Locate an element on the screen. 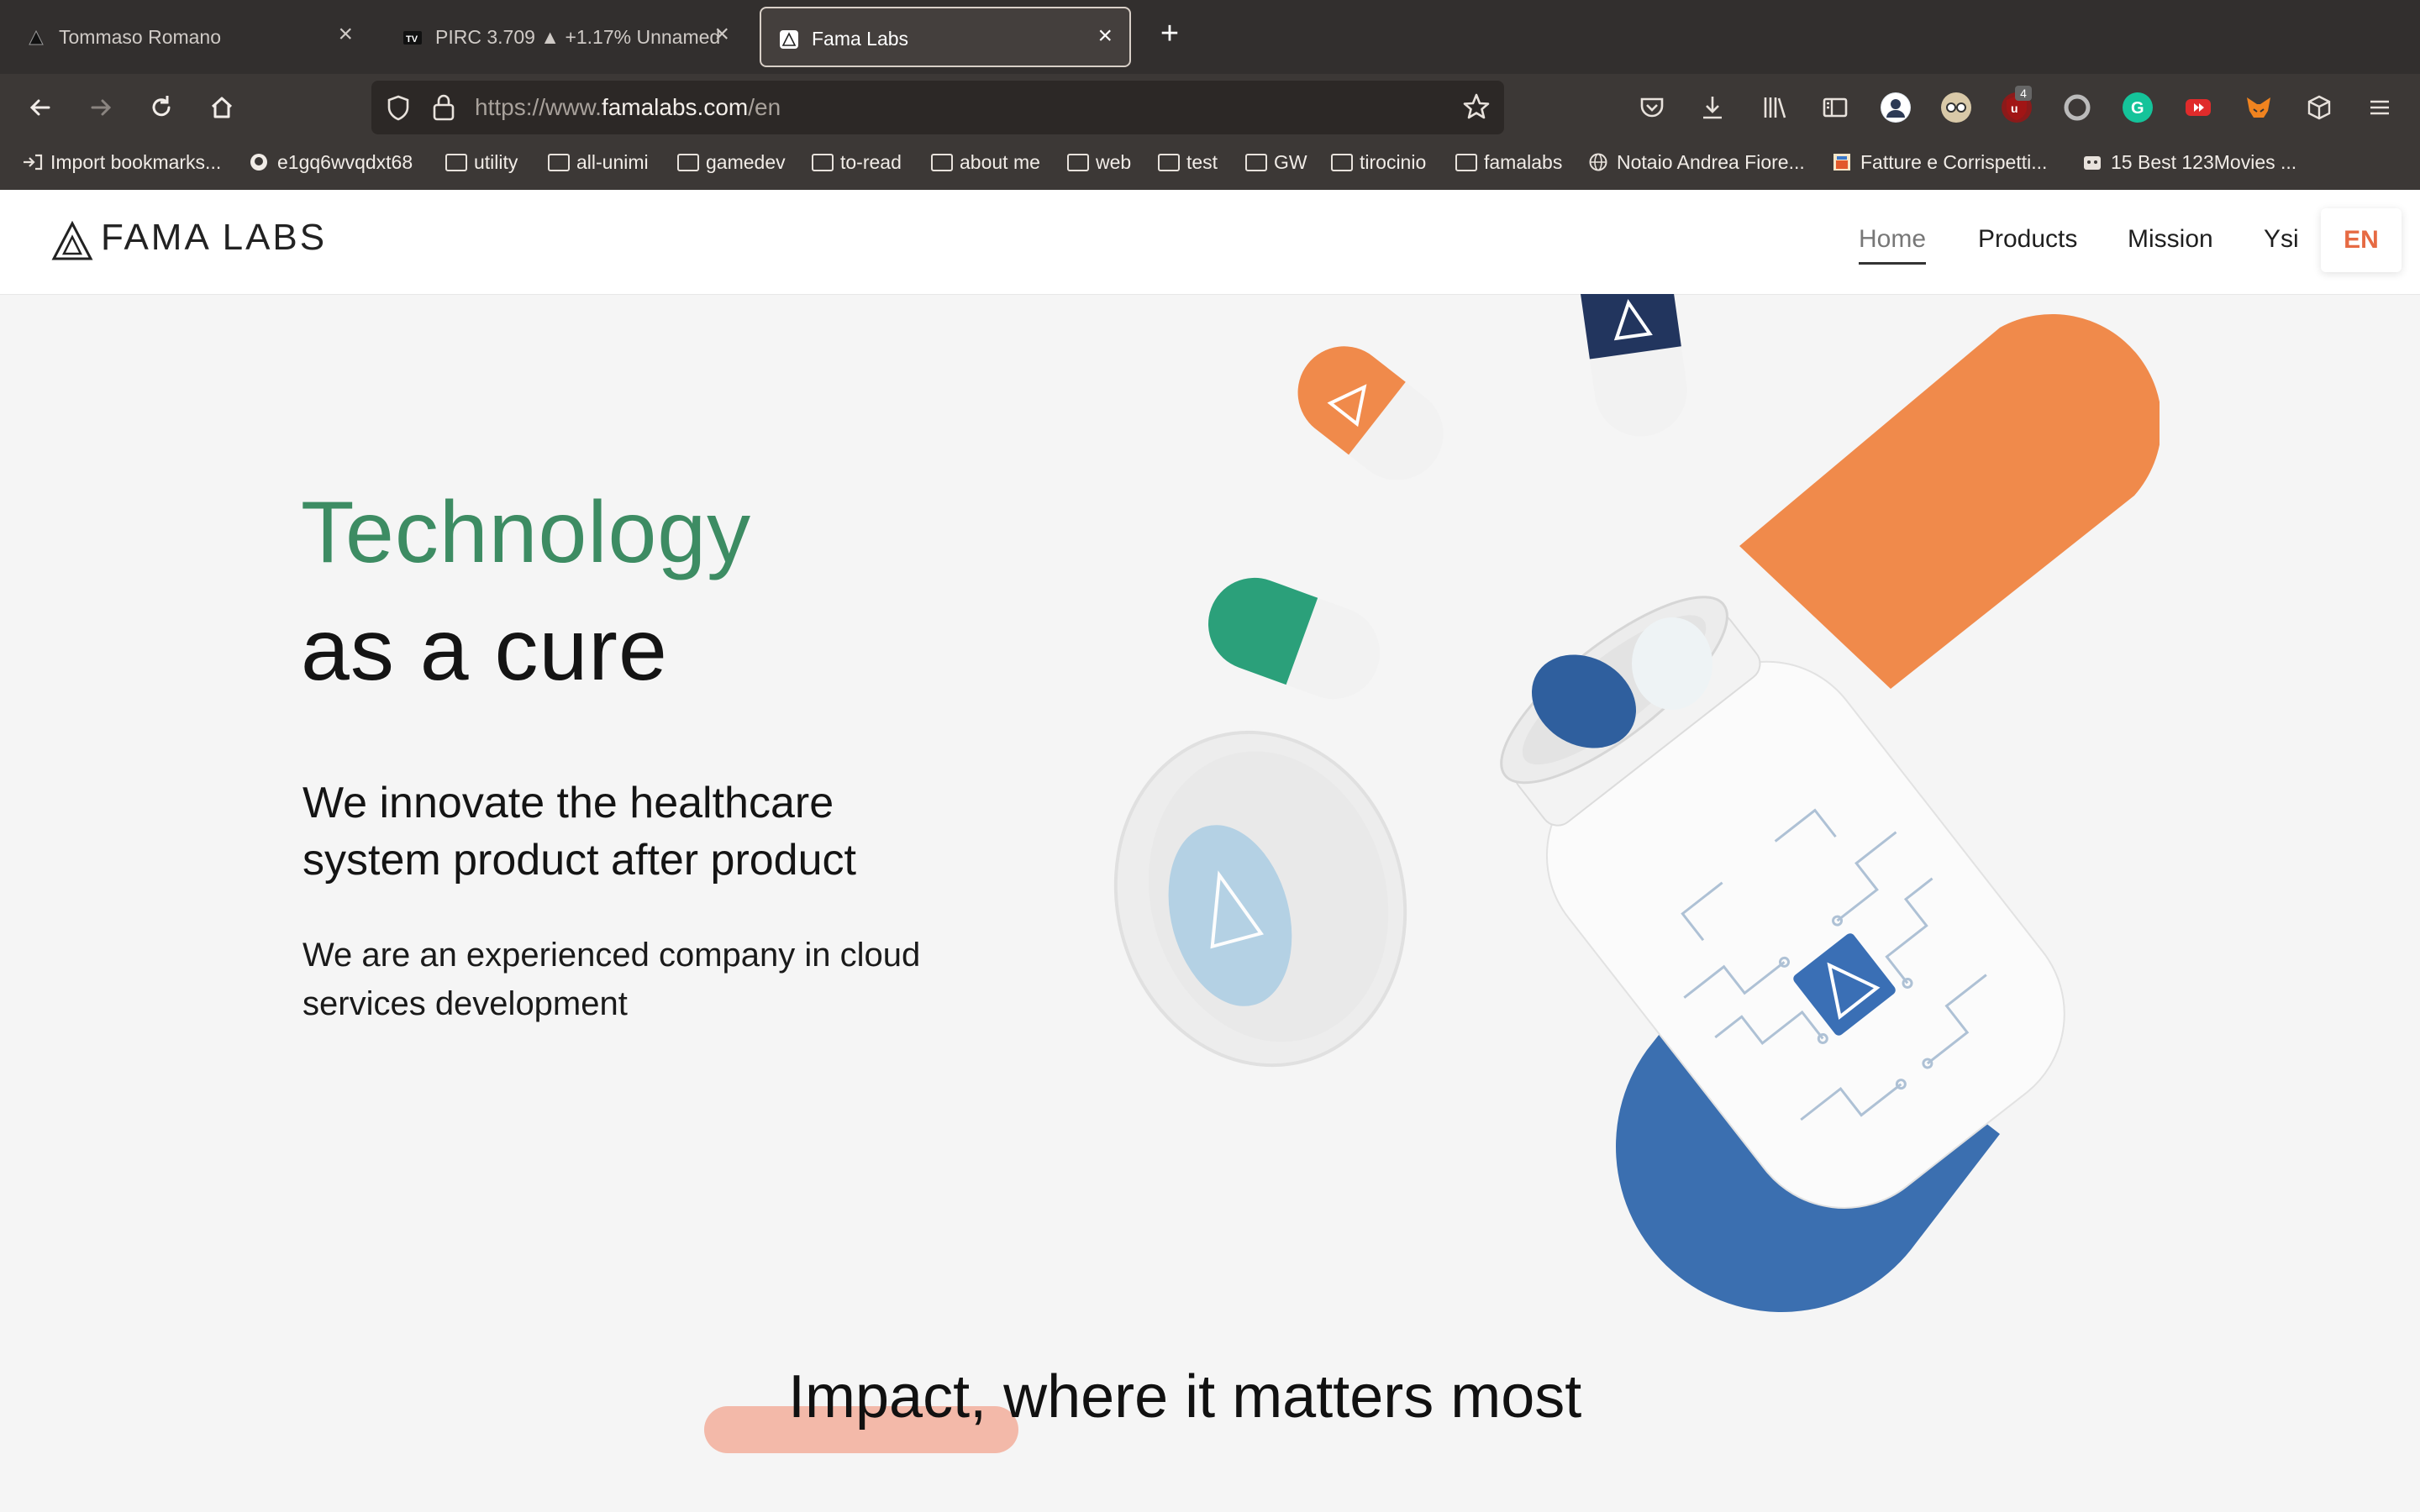 The width and height of the screenshot is (2420, 1512). back-button is located at coordinates (40, 107).